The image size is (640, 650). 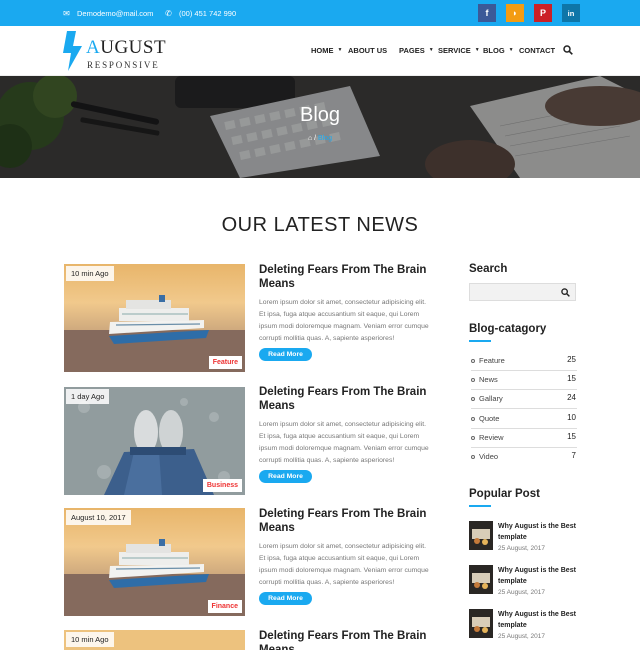 What do you see at coordinates (488, 269) in the screenshot?
I see `sidebar-search-title: Search` at bounding box center [488, 269].